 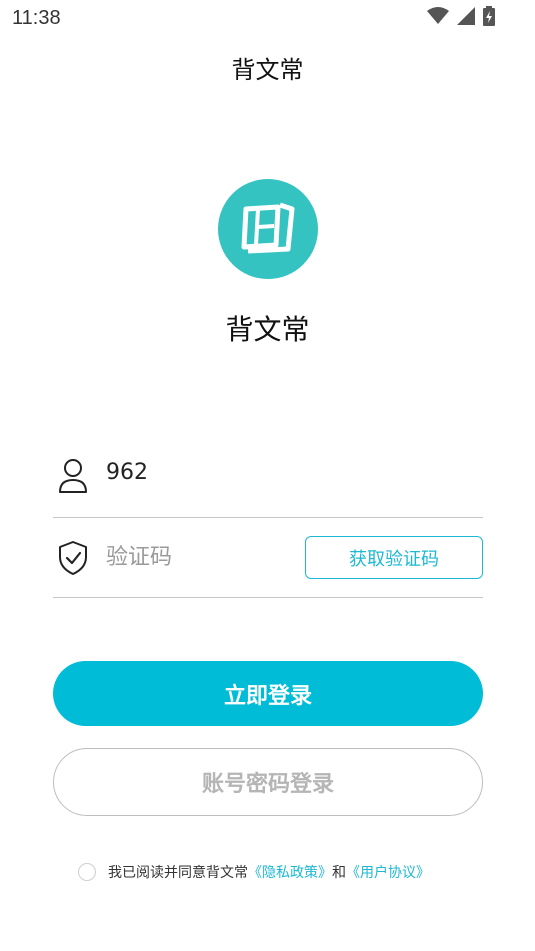 What do you see at coordinates (268, 693) in the screenshot?
I see `login-button: 立即登录` at bounding box center [268, 693].